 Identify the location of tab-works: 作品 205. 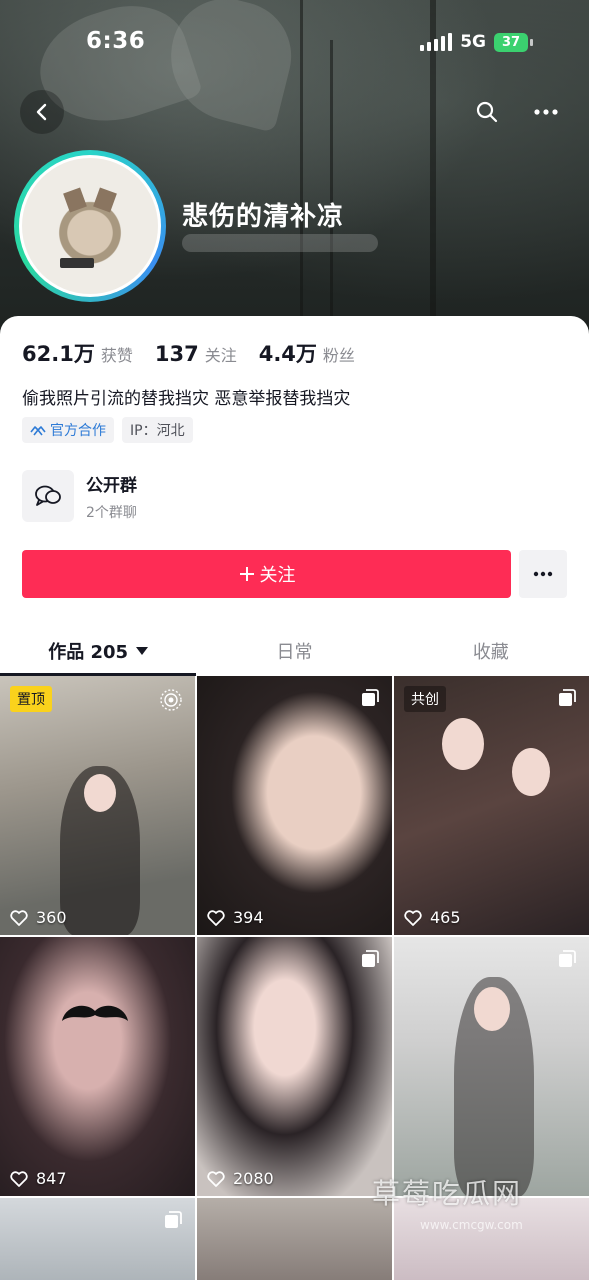
(98, 651).